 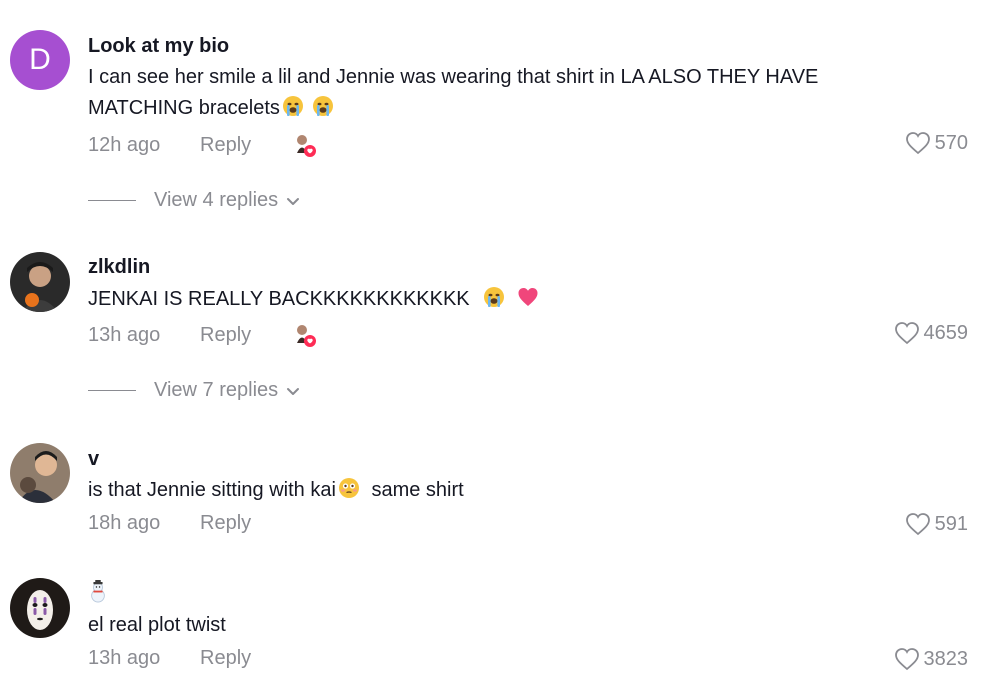 I want to click on like-count: 591, so click(x=951, y=523).